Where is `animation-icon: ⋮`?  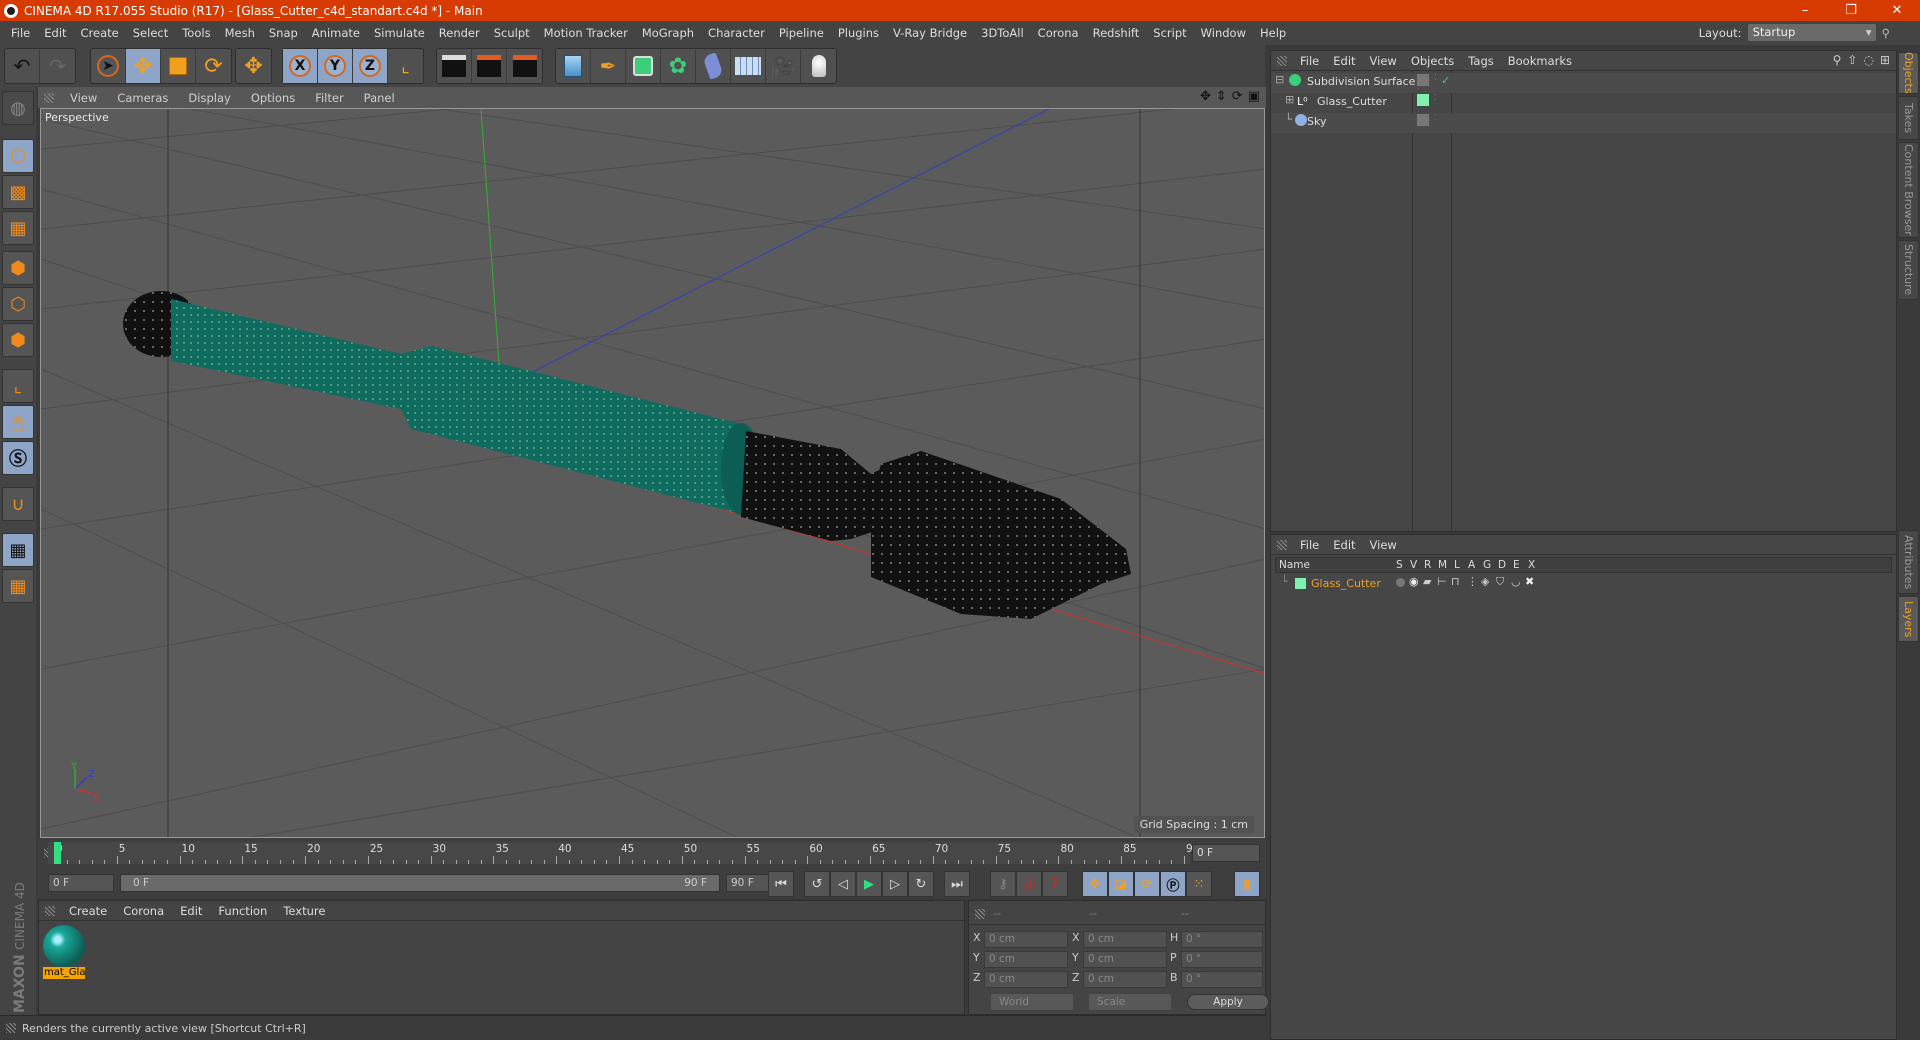
animation-icon: ⋮ is located at coordinates (1472, 581).